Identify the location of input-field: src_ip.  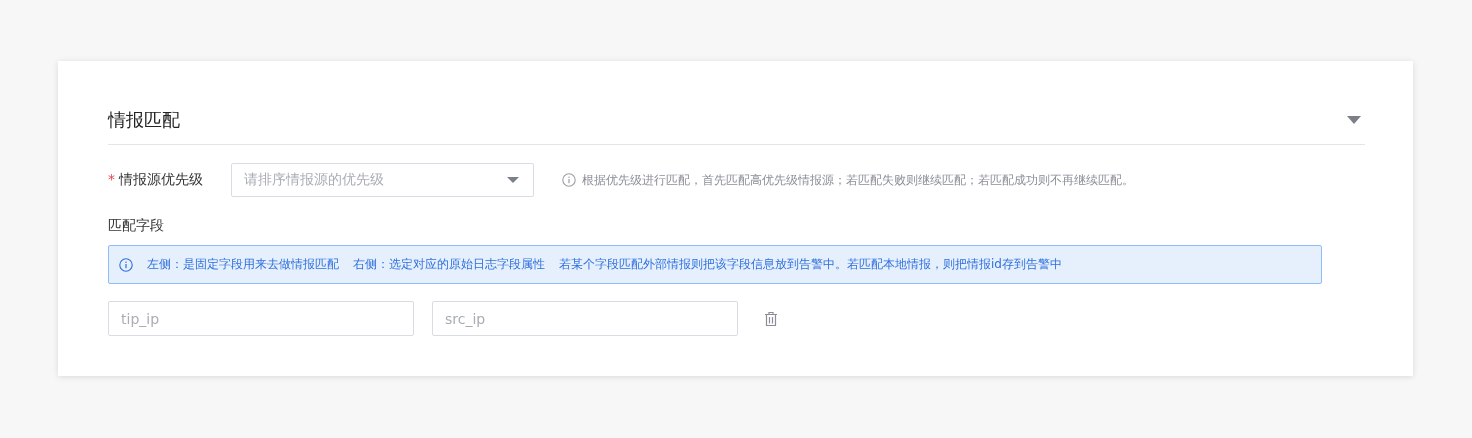
(585, 318).